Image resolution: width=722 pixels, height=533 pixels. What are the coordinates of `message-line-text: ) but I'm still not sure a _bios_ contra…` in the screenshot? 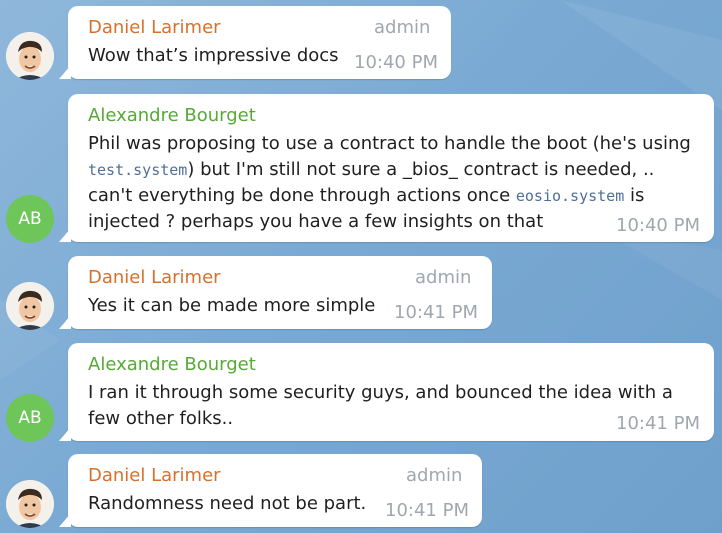 It's located at (421, 169).